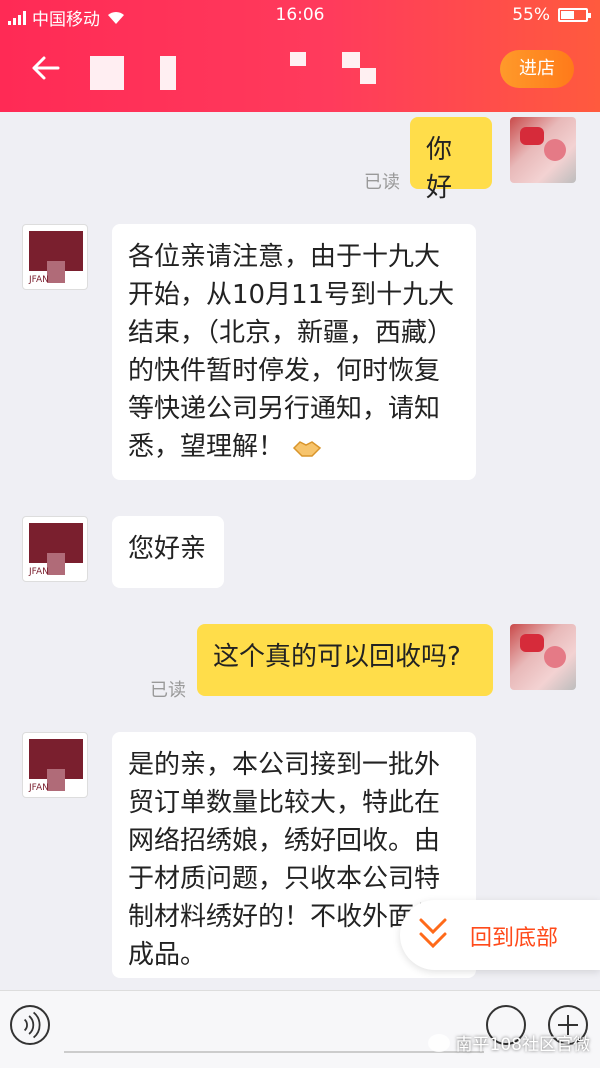  Describe the element at coordinates (514, 938) in the screenshot. I see `jump-to-bottom-label: 回到底部` at that location.